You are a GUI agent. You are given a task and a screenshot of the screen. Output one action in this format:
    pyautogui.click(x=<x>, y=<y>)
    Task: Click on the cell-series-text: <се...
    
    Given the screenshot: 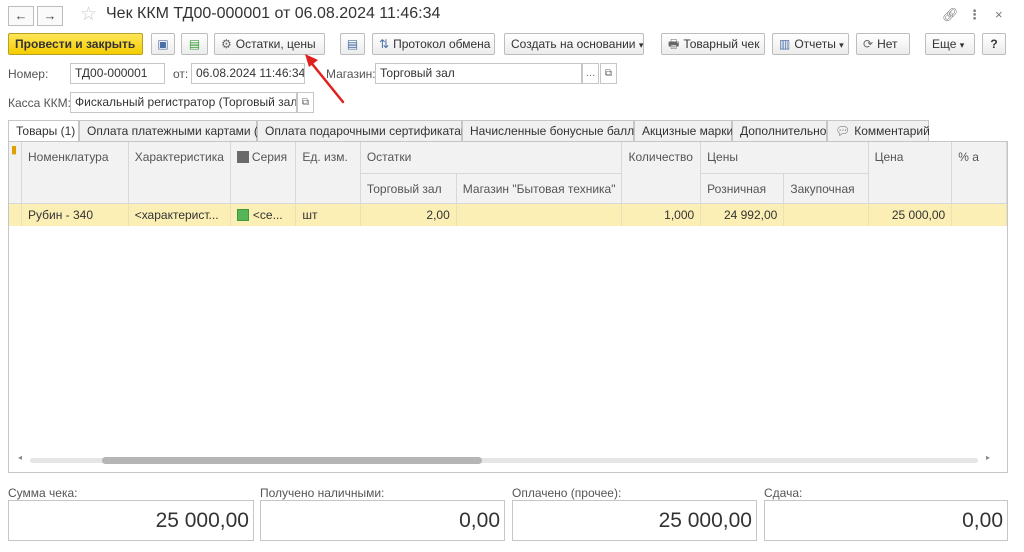 What is the action you would take?
    pyautogui.click(x=267, y=214)
    